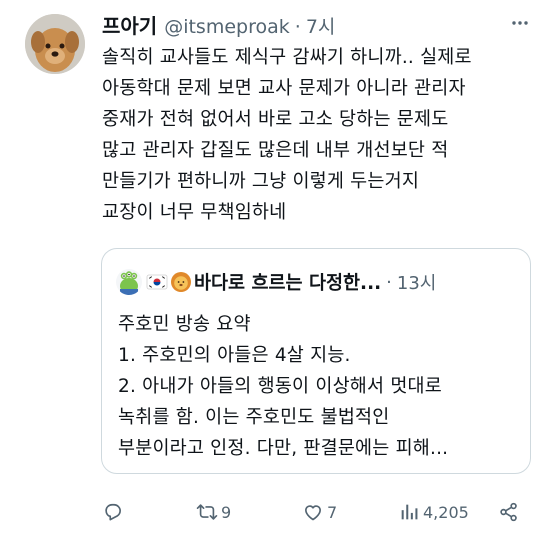  What do you see at coordinates (446, 512) in the screenshot?
I see `views-count: 4,205` at bounding box center [446, 512].